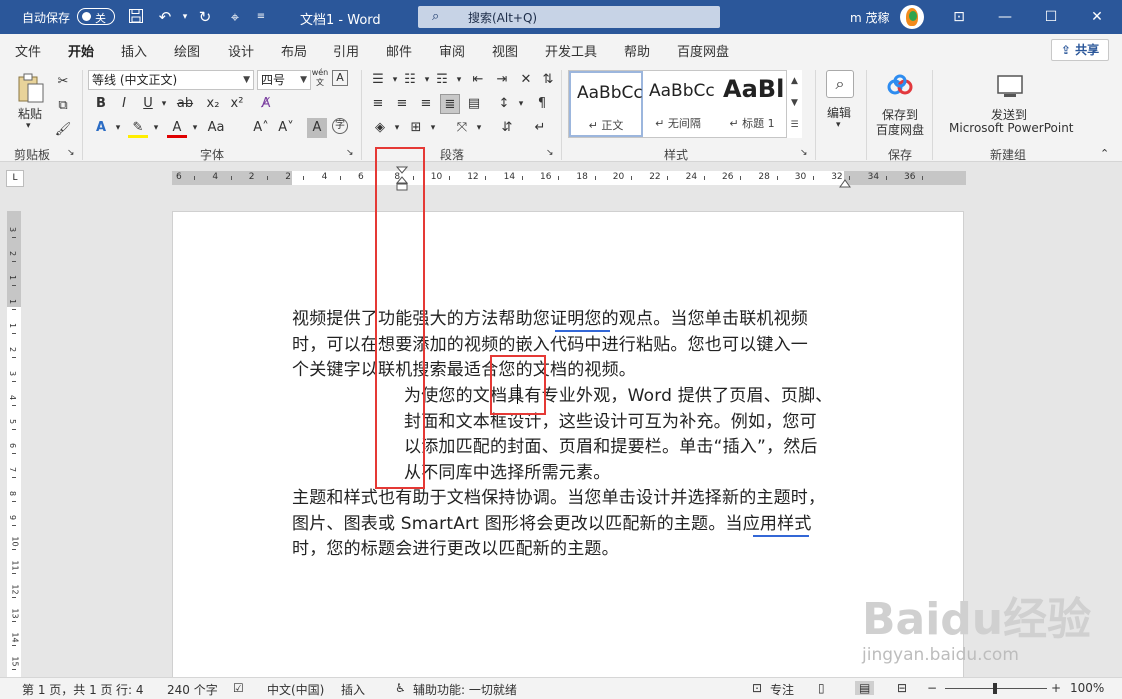 This screenshot has height=699, width=1122. I want to click on gallery-more-icon: ☰, so click(794, 125).